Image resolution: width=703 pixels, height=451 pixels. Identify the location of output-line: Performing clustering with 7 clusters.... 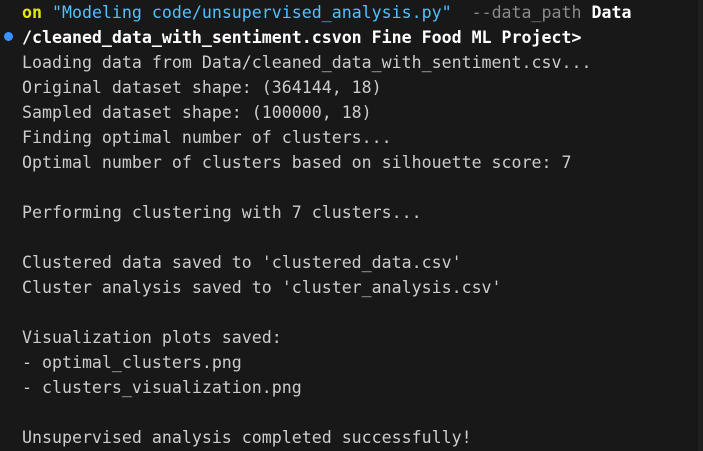
(222, 212).